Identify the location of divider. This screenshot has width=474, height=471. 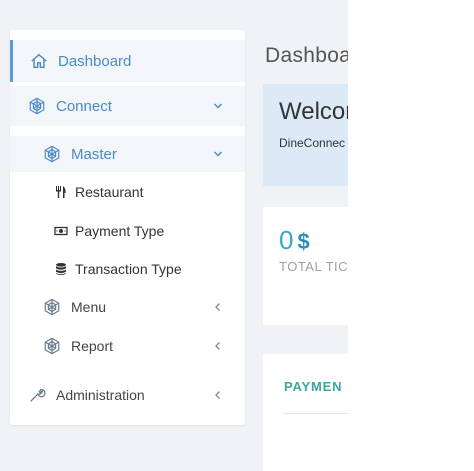
(315, 413).